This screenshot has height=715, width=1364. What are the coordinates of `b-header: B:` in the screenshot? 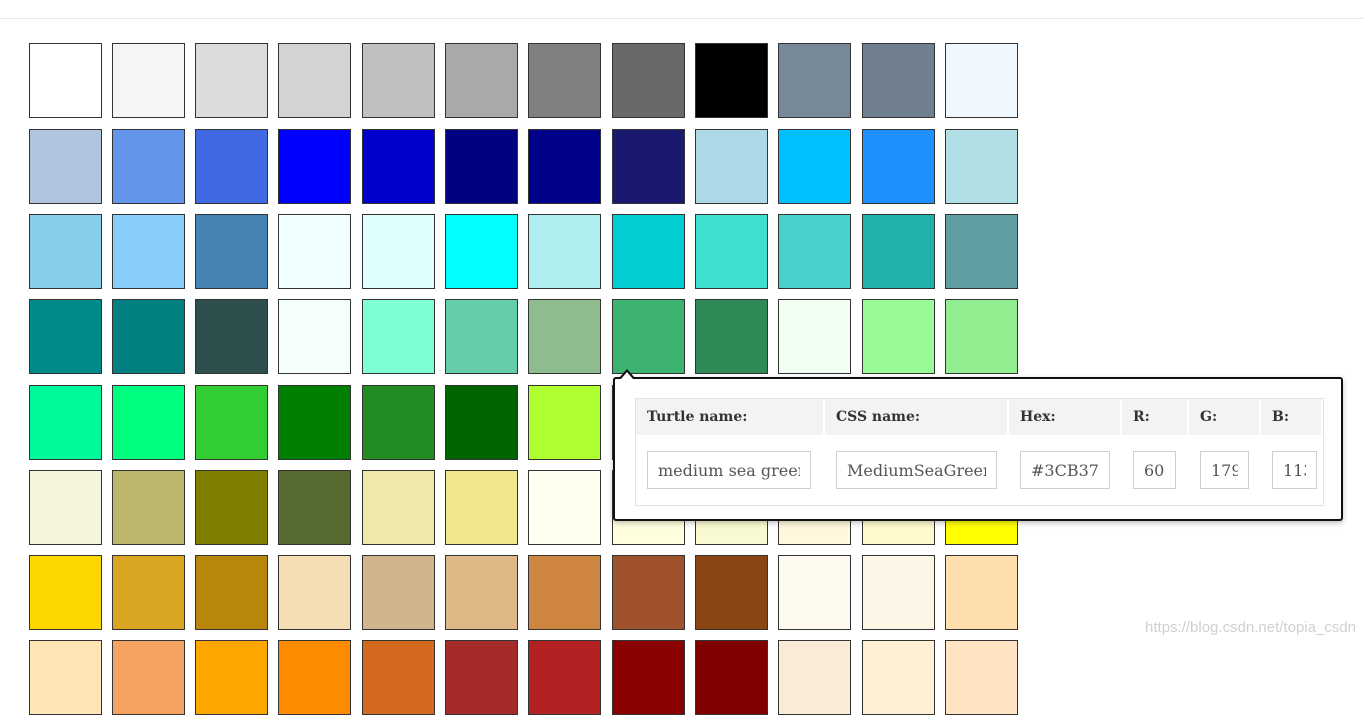 It's located at (1292, 417).